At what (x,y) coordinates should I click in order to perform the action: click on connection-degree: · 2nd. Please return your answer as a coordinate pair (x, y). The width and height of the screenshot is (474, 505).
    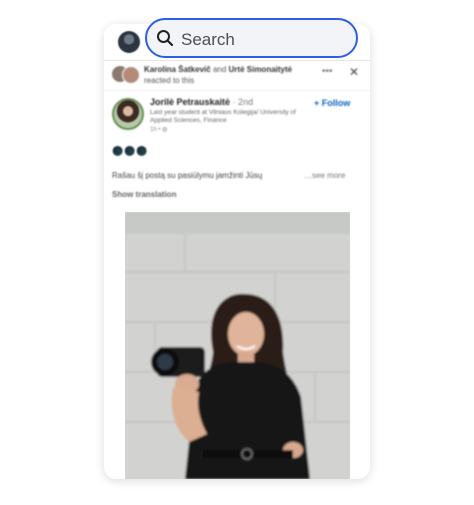
    Looking at the image, I should click on (243, 102).